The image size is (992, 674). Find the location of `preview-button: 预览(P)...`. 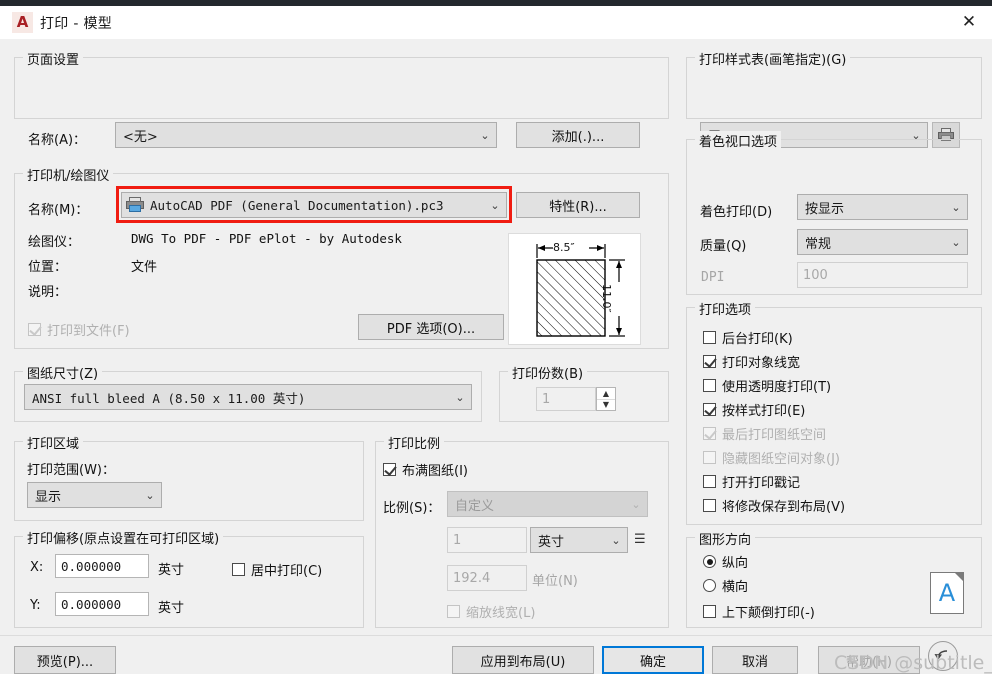

preview-button: 预览(P)... is located at coordinates (65, 660).